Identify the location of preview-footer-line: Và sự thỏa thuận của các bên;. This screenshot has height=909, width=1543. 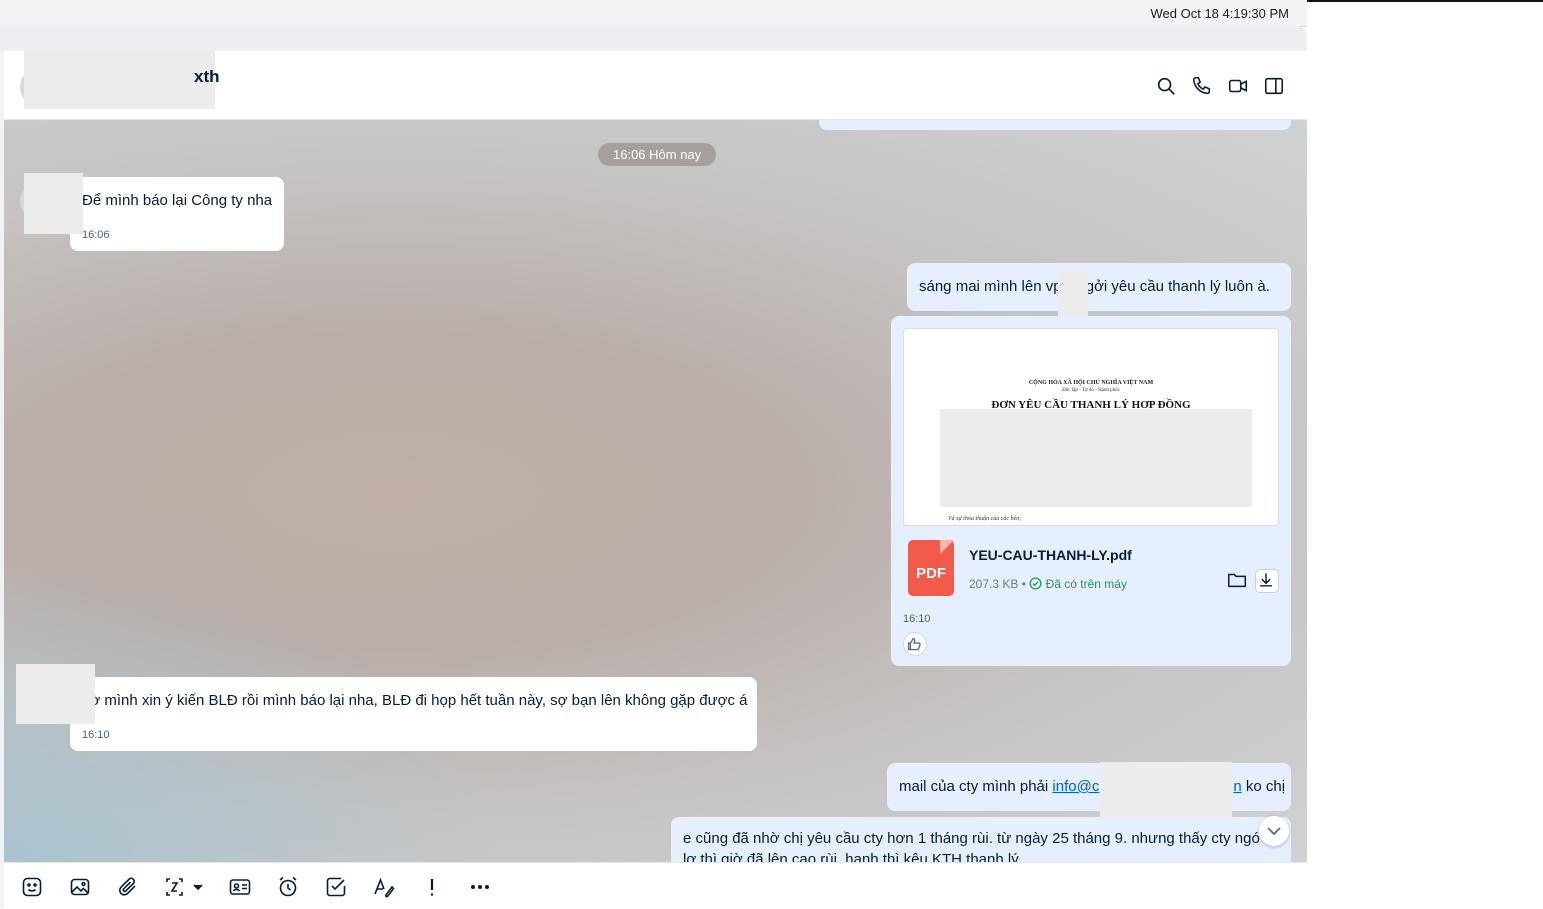
(985, 519).